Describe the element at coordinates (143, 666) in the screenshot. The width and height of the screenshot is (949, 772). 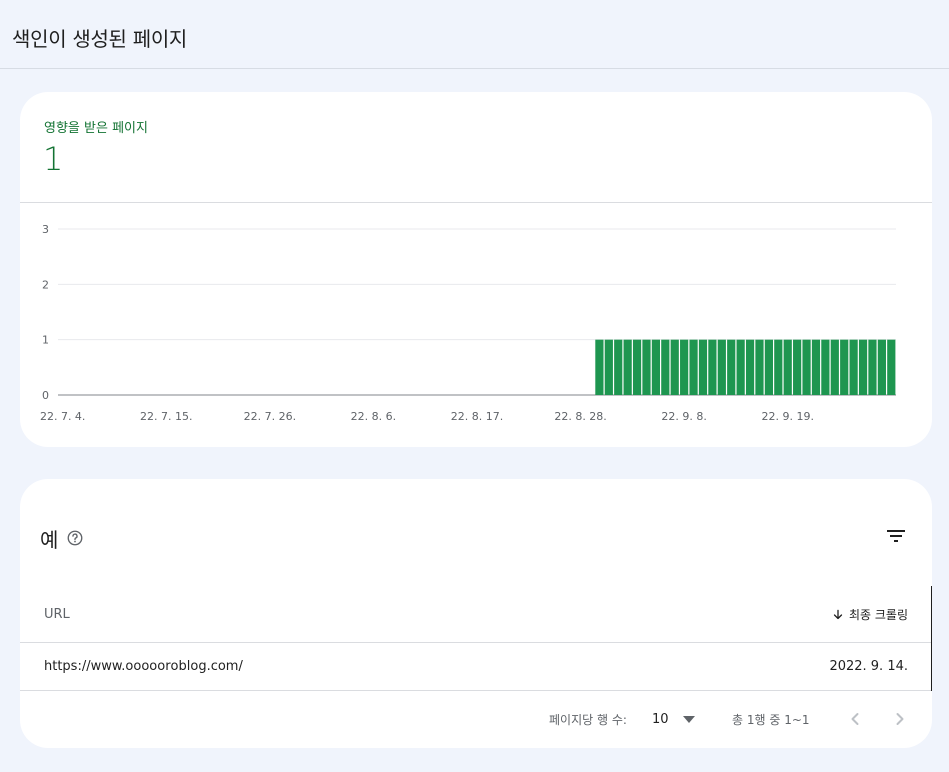
I see `row-url: https://www.ooooorоblog.com/` at that location.